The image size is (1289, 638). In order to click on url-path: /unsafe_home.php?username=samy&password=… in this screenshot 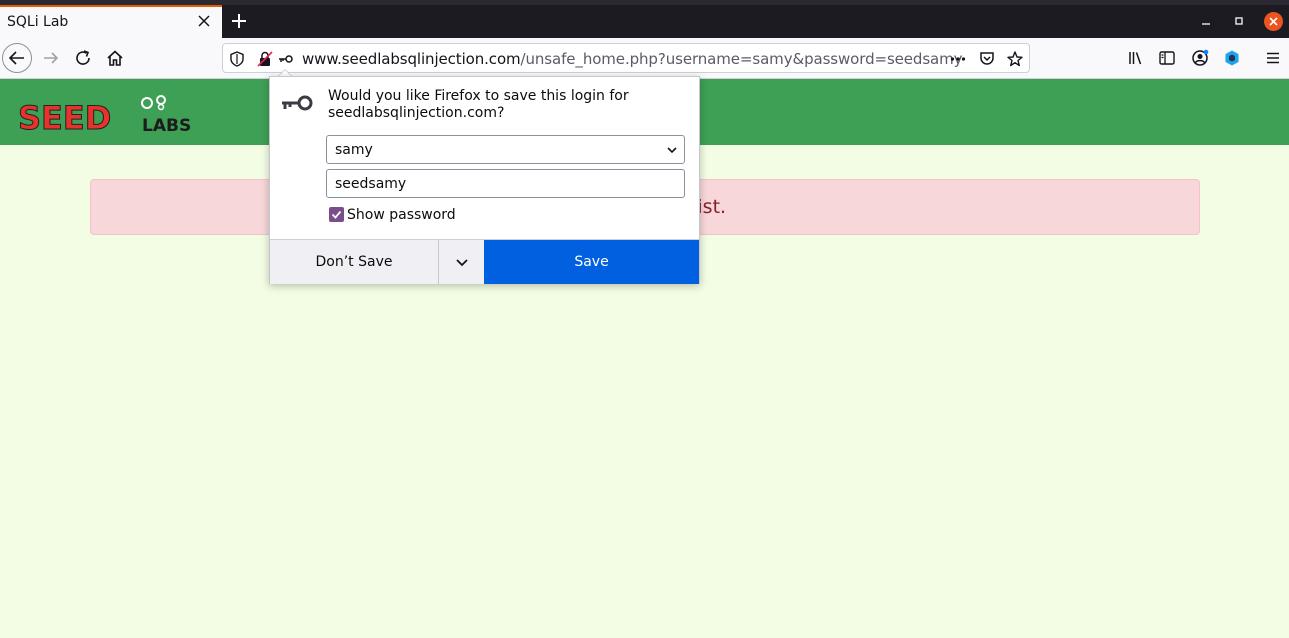, I will do `click(741, 59)`.